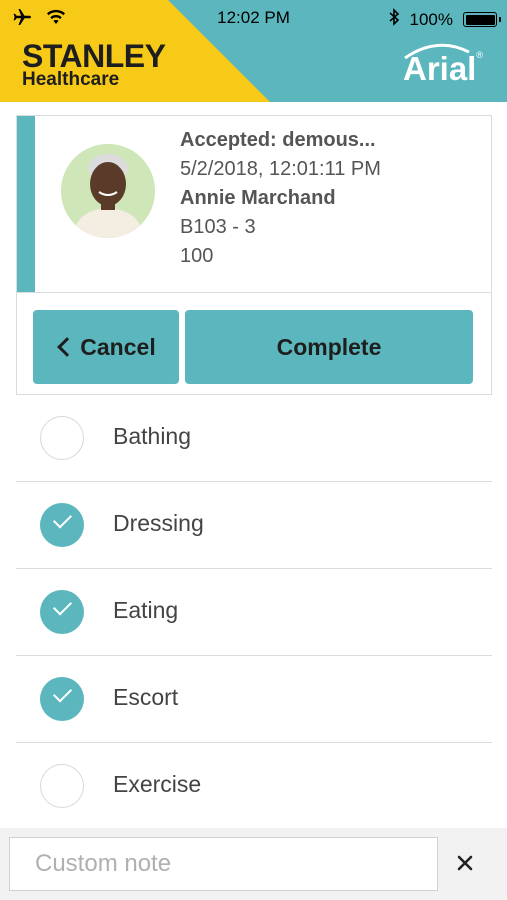 This screenshot has width=507, height=900. What do you see at coordinates (197, 256) in the screenshot?
I see `alert-code: 100` at bounding box center [197, 256].